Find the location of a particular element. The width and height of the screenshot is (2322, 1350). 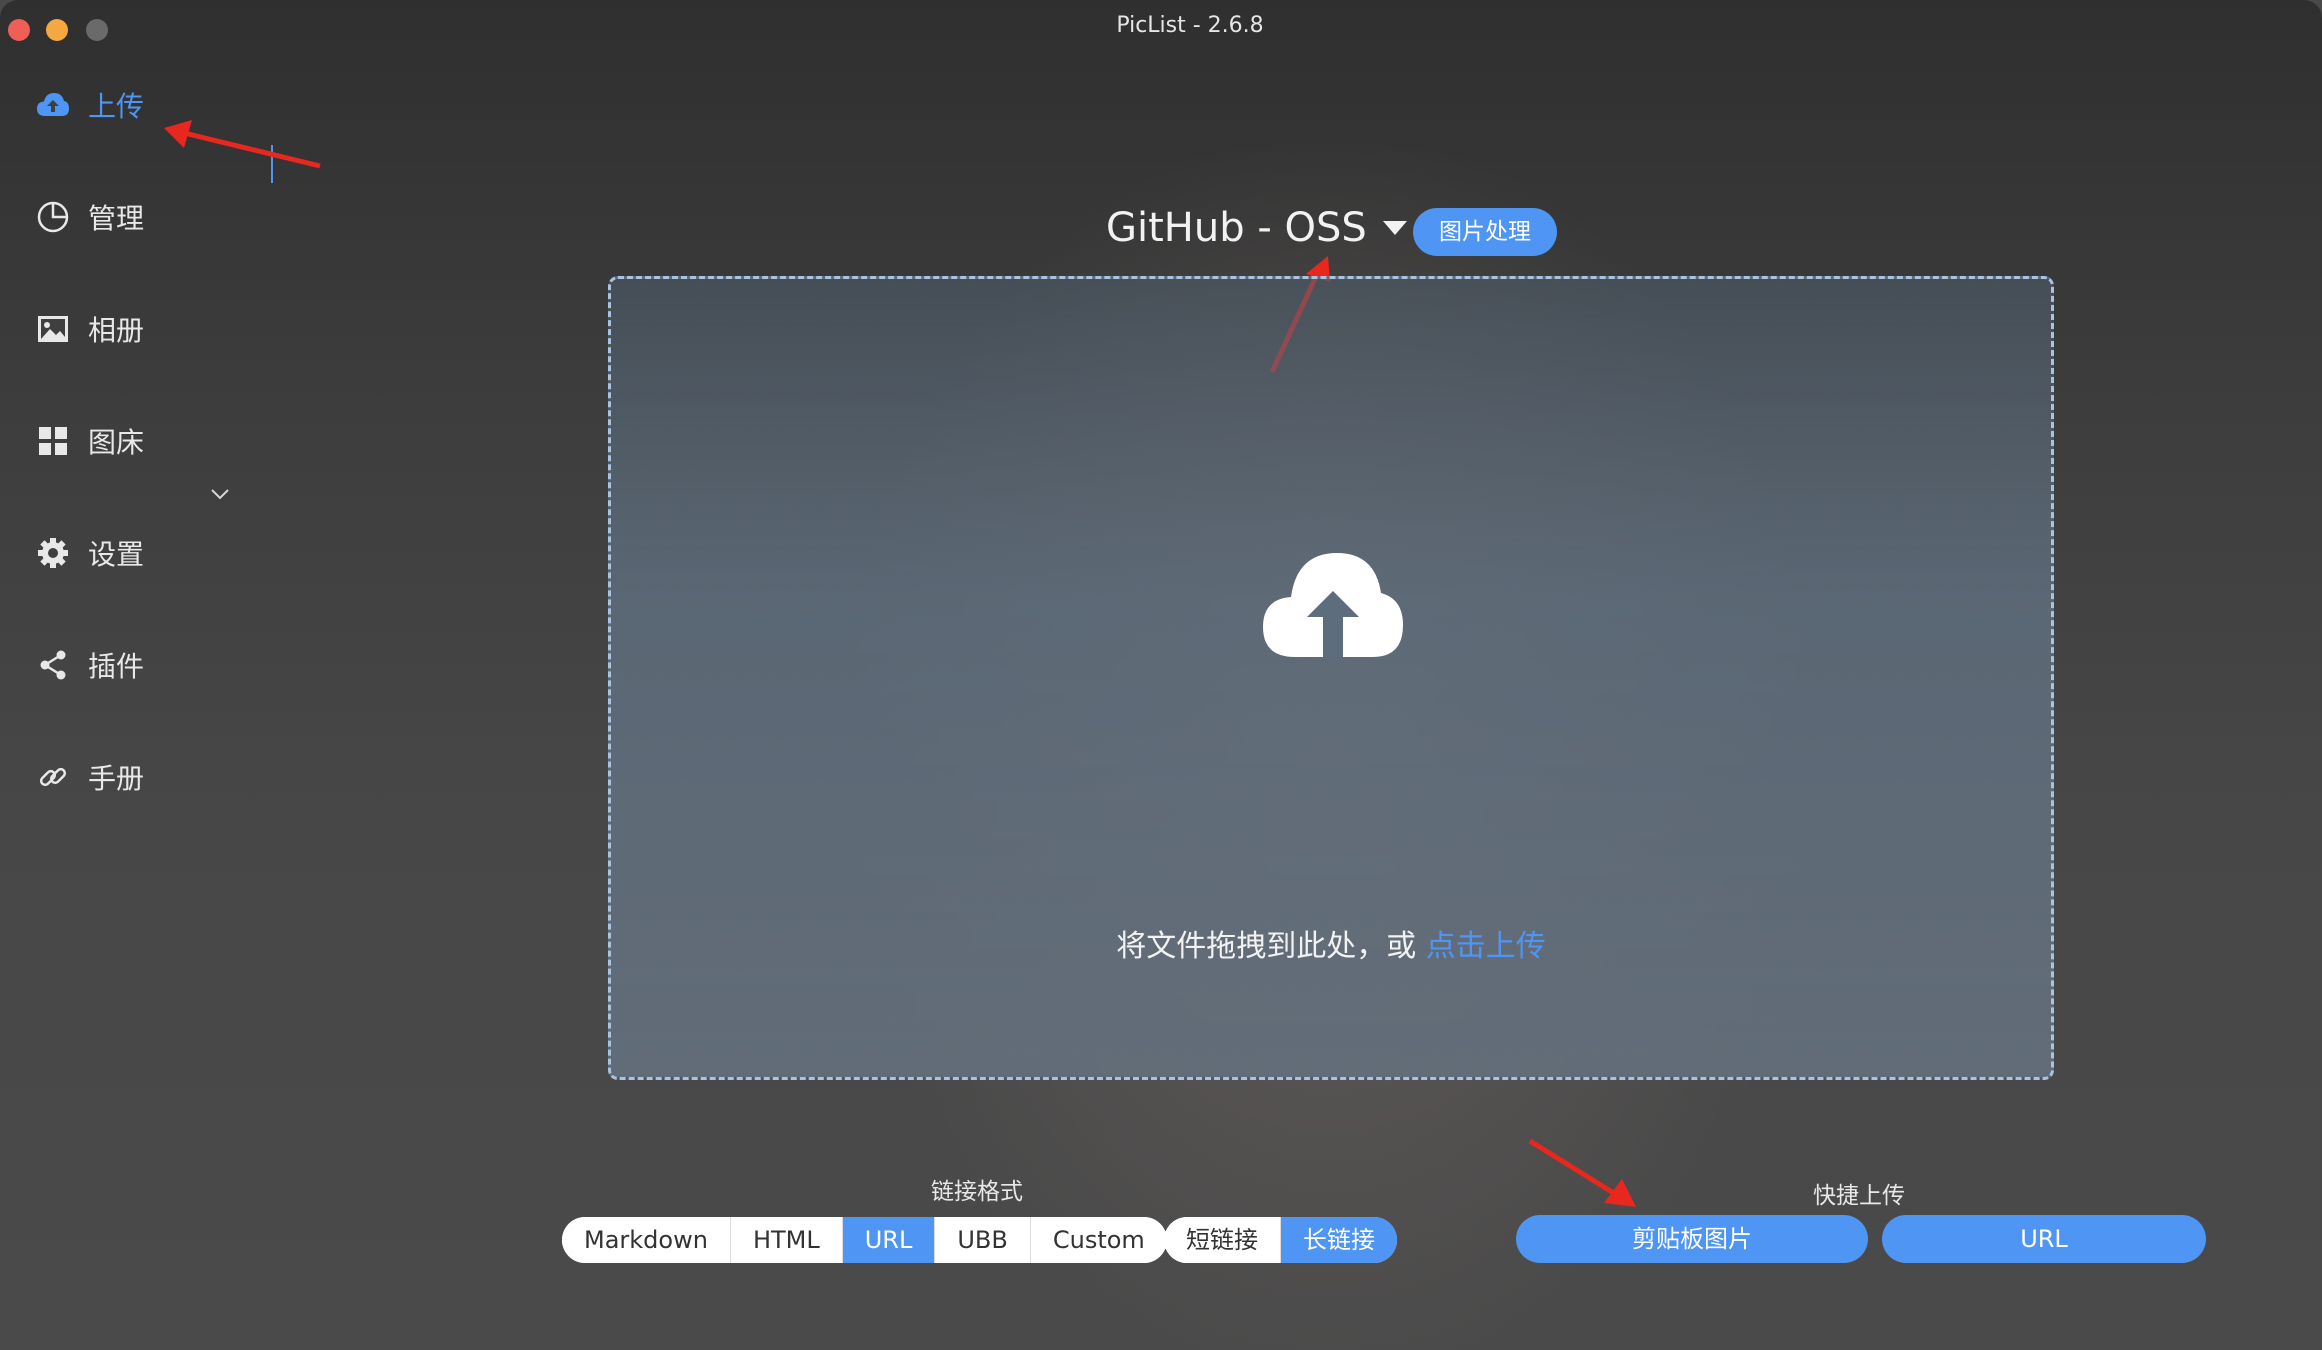

link-format-segmented: Markdown HTML URL UBB Custom is located at coordinates (864, 1240).